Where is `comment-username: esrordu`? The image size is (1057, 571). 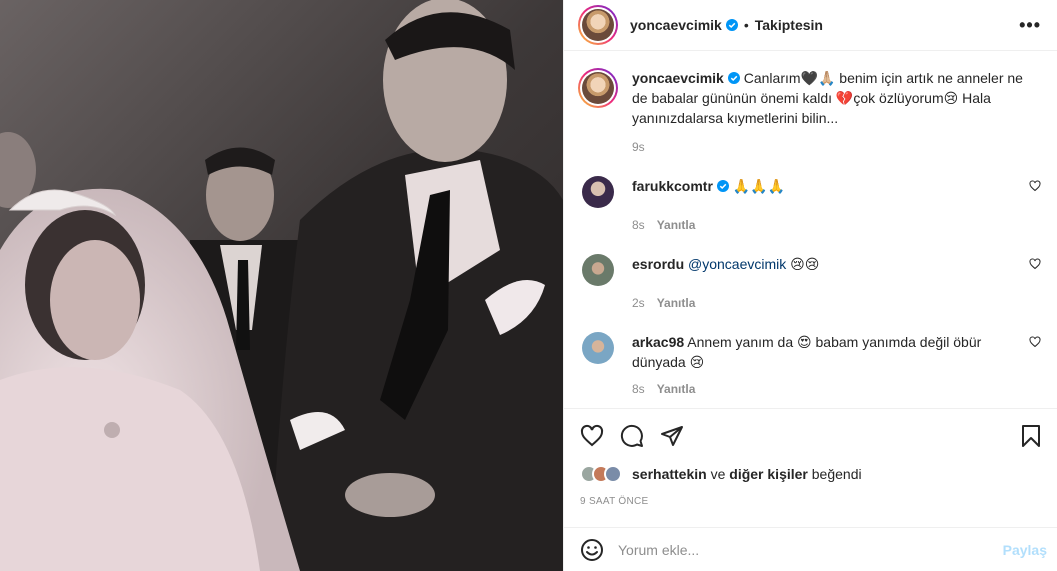
comment-username: esrordu is located at coordinates (658, 264).